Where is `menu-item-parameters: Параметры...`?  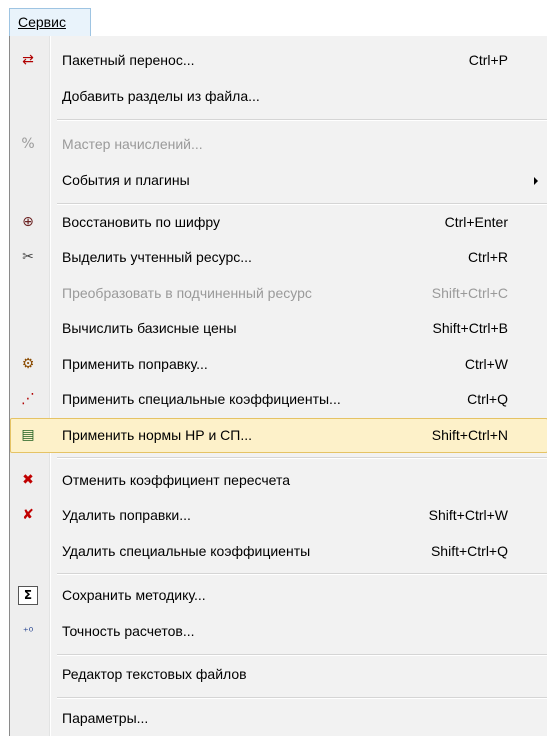 menu-item-parameters: Параметры... is located at coordinates (278, 718).